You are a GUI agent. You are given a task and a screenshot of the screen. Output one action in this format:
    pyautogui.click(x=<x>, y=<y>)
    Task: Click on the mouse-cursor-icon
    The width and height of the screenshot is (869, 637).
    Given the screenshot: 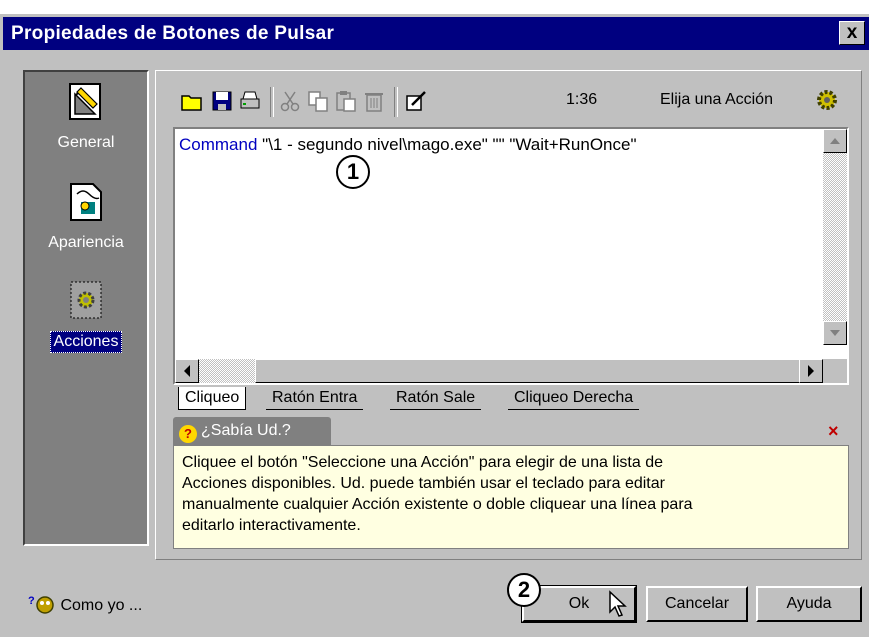 What is the action you would take?
    pyautogui.click(x=618, y=603)
    